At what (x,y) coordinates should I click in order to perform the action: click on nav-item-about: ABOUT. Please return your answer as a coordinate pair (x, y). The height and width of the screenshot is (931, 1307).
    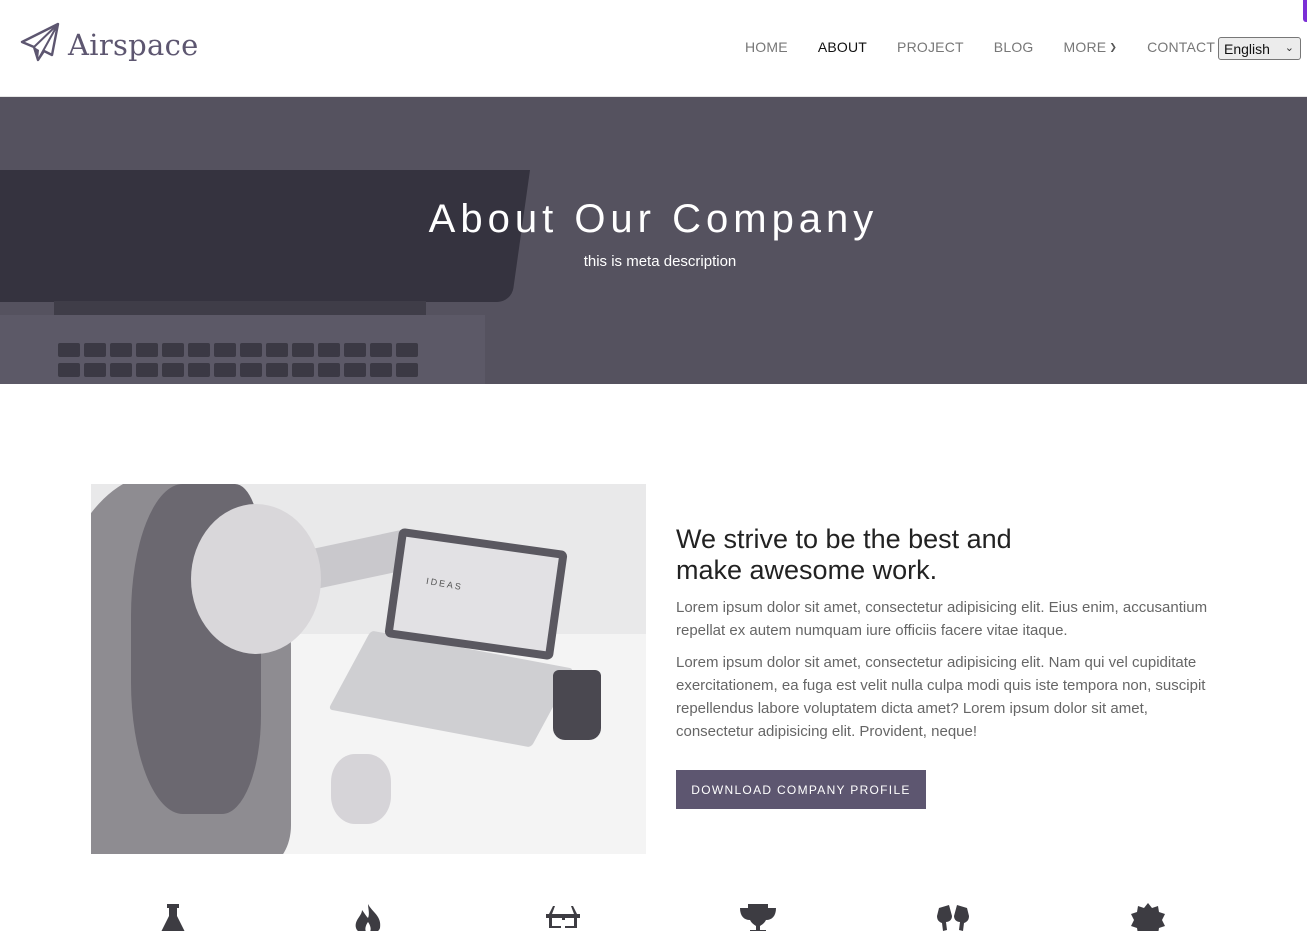
    Looking at the image, I should click on (842, 47).